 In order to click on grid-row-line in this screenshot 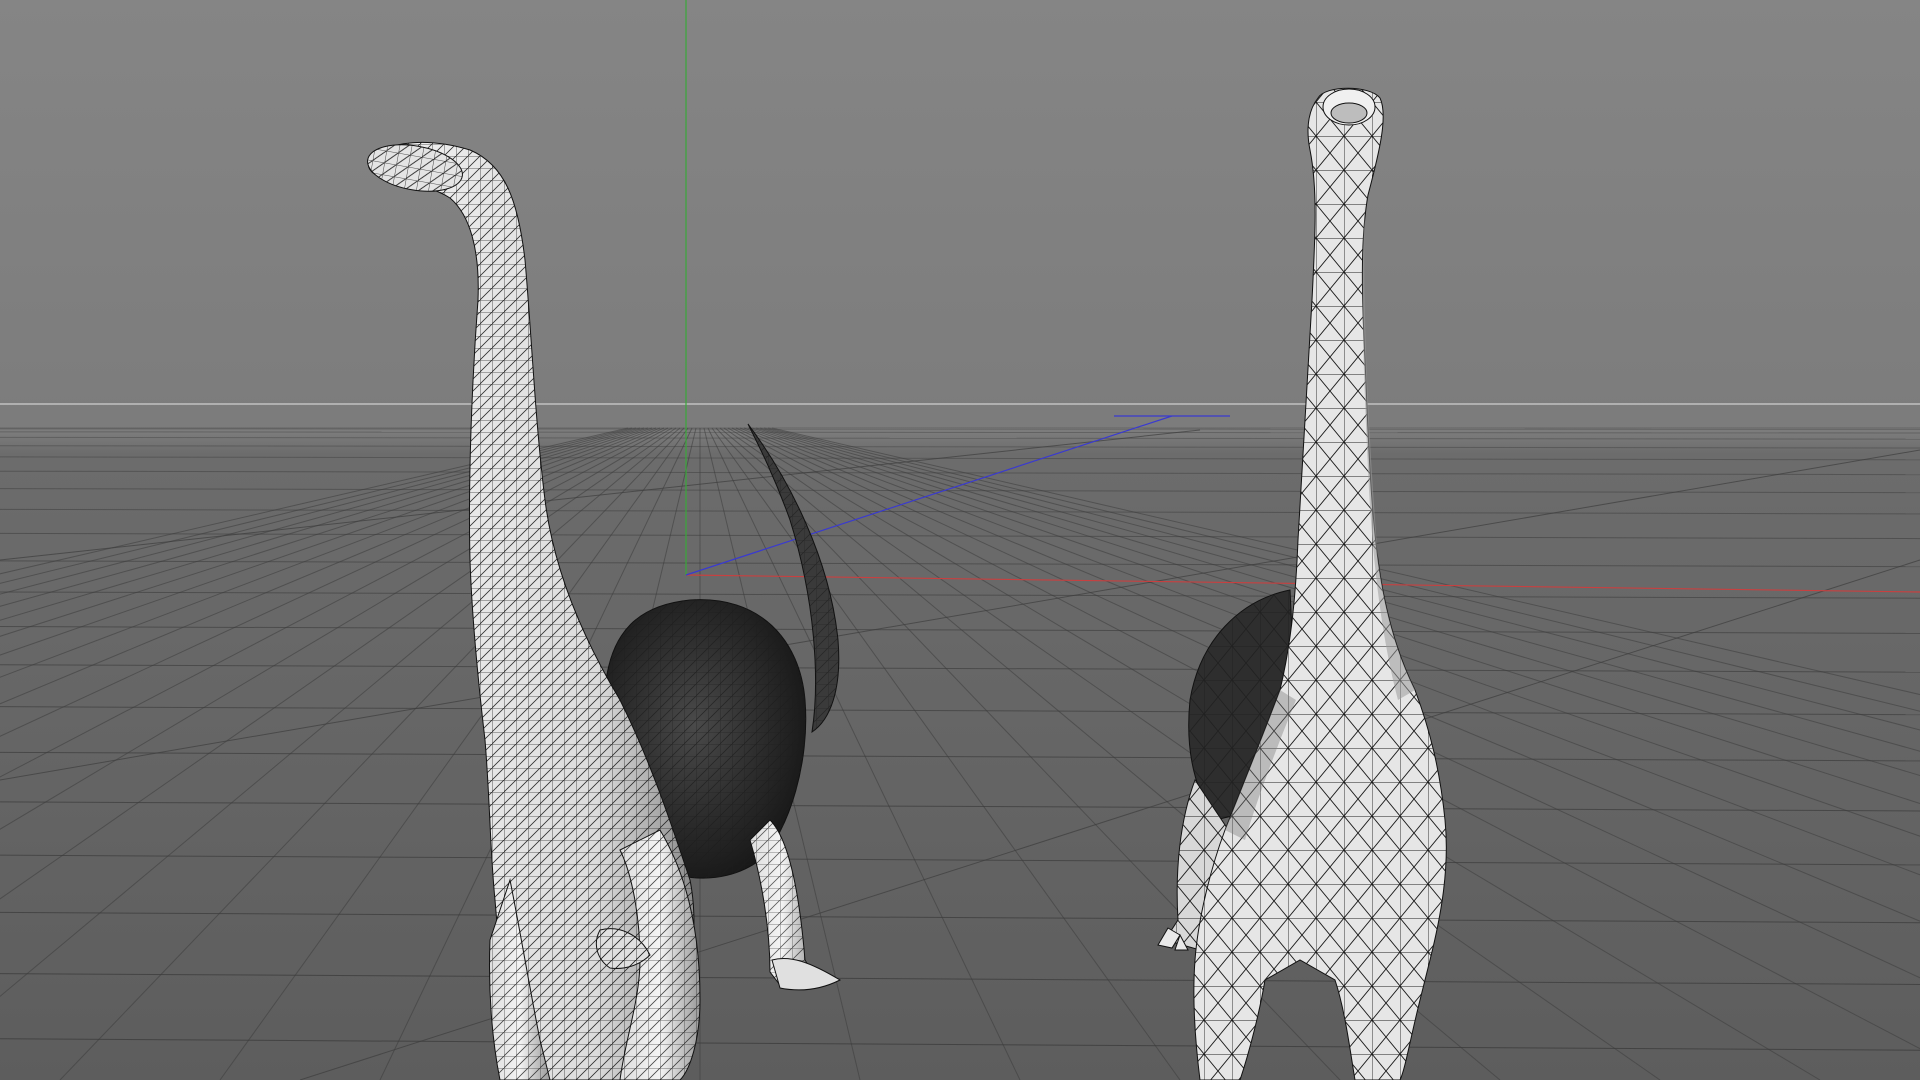, I will do `click(960, 429)`.